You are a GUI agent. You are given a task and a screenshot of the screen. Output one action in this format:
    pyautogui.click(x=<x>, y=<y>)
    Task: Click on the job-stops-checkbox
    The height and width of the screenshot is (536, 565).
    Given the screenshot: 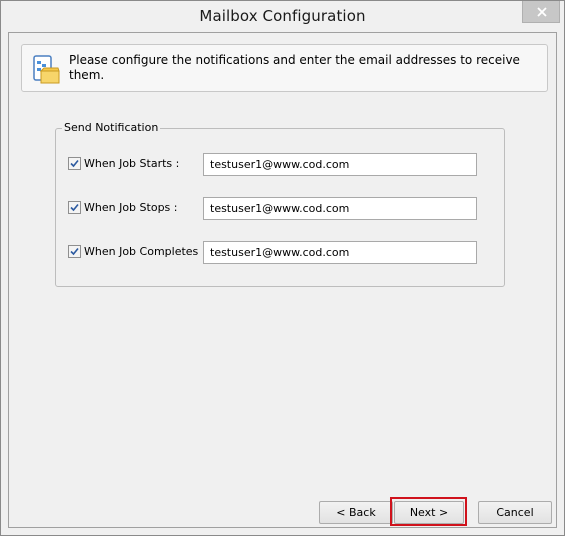 What is the action you would take?
    pyautogui.click(x=74, y=207)
    